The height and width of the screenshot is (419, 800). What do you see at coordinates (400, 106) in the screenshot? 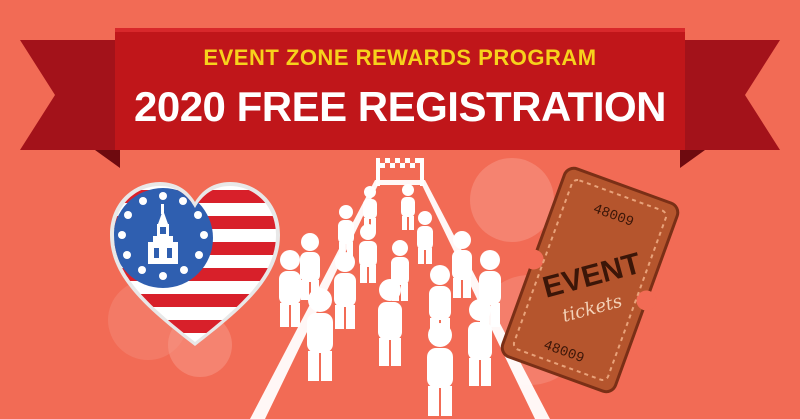
I see `banner-title: 2020 FREE REGISTRATION` at bounding box center [400, 106].